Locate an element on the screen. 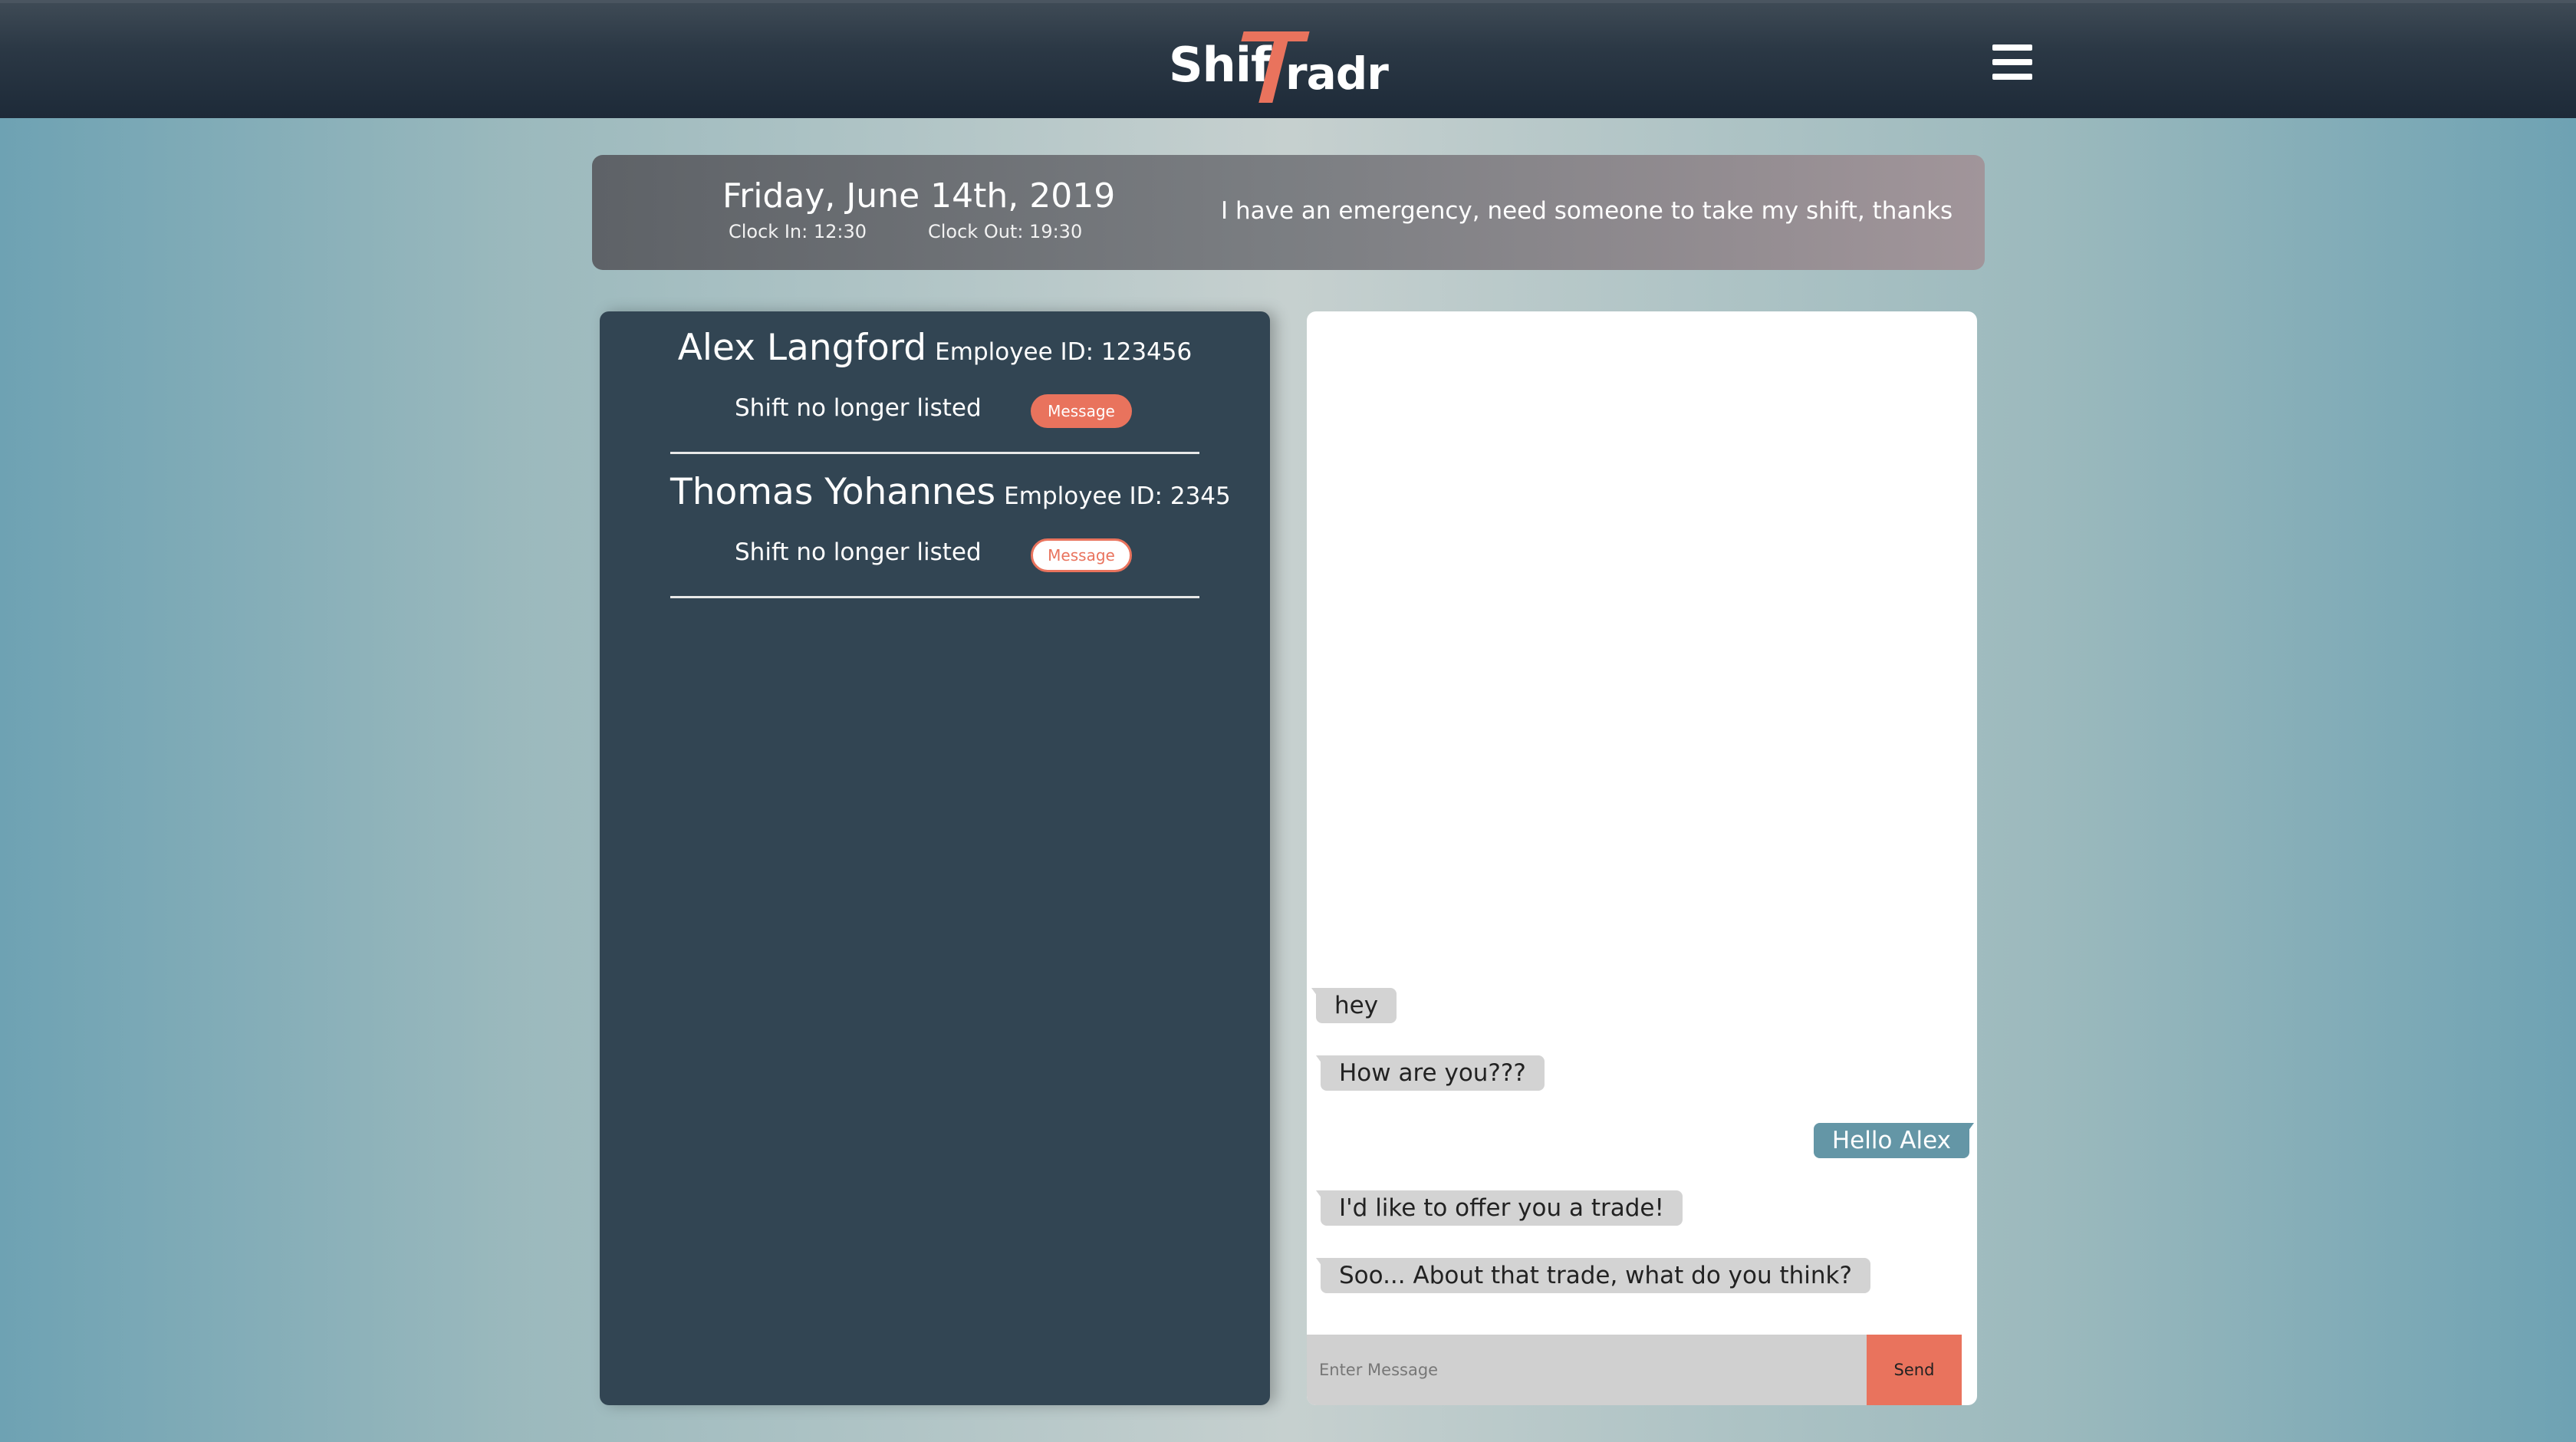 This screenshot has width=2576, height=1442. trader-name: Alex Langford is located at coordinates (802, 348).